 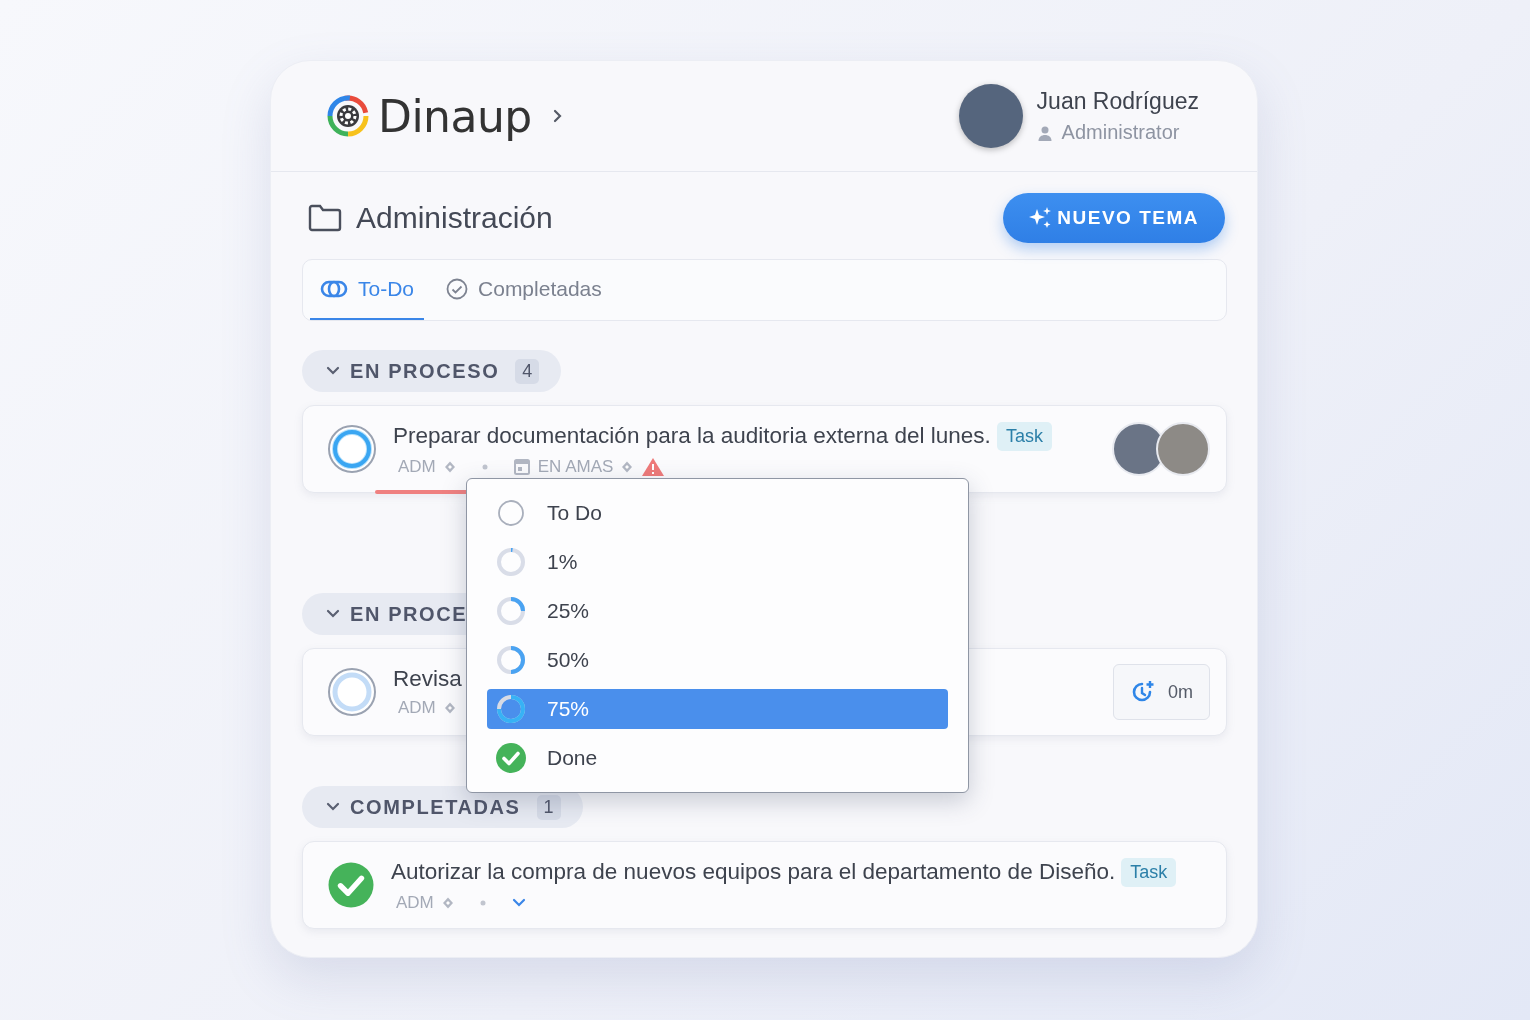 I want to click on user-role: Administrator, so click(x=1120, y=132).